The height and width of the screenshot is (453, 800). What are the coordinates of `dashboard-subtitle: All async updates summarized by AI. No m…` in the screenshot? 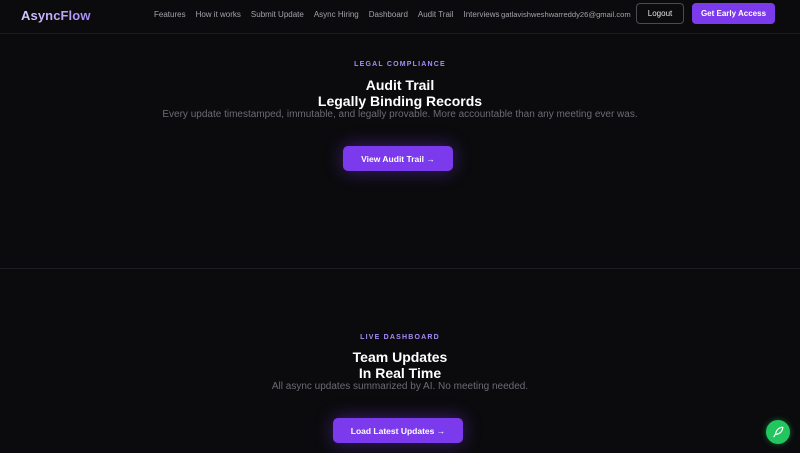 It's located at (400, 386).